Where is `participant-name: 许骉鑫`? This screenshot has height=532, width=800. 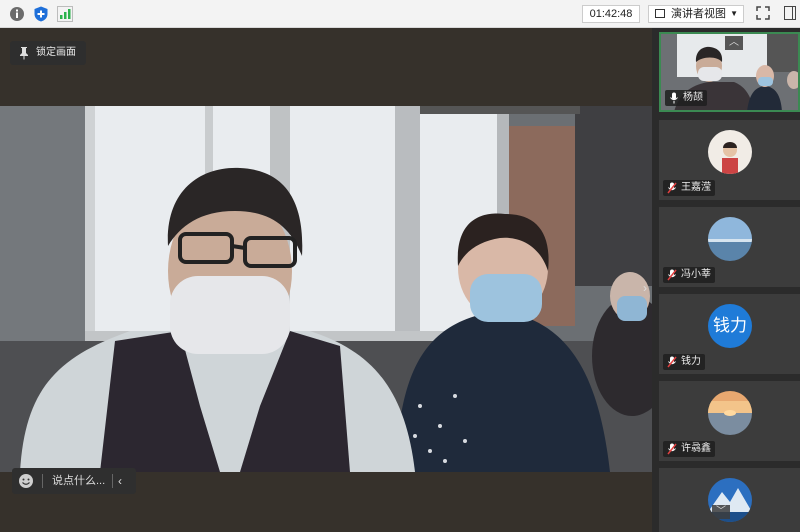
participant-name: 许骉鑫 is located at coordinates (696, 448).